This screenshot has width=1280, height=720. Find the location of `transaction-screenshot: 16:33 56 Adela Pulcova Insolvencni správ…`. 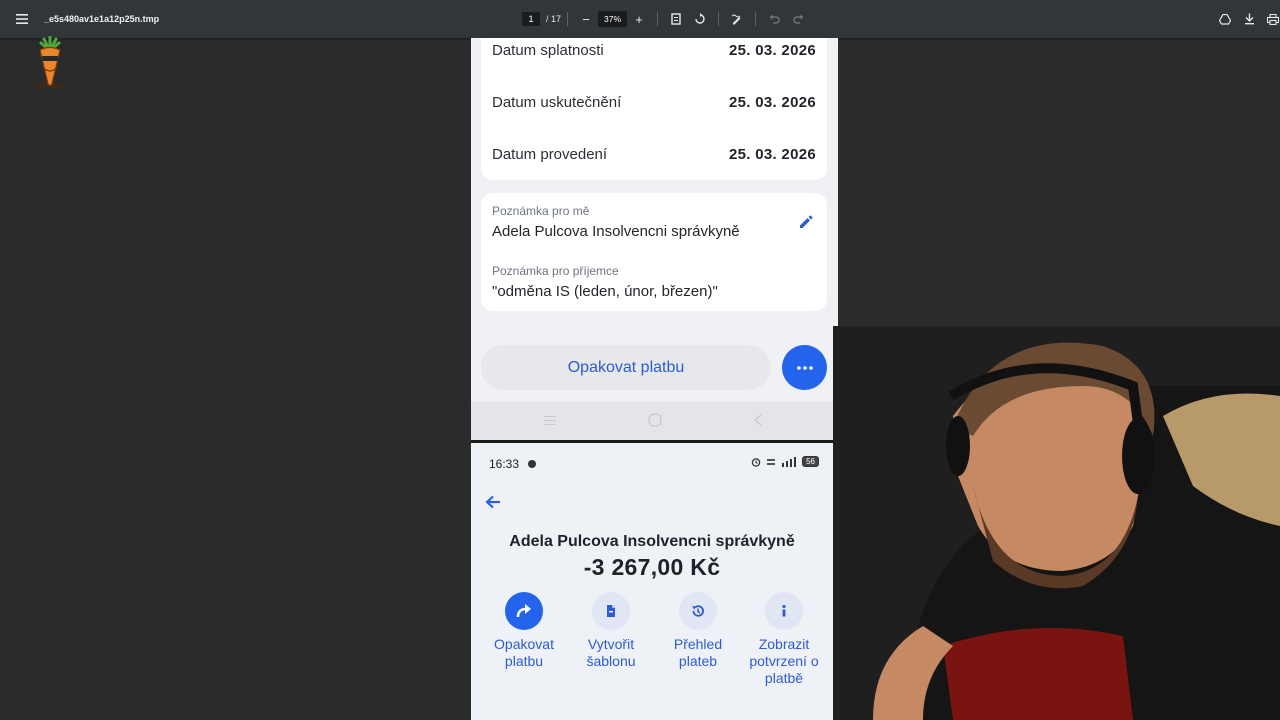

transaction-screenshot: 16:33 56 Adela Pulcova Insolvencni správ… is located at coordinates (652, 581).